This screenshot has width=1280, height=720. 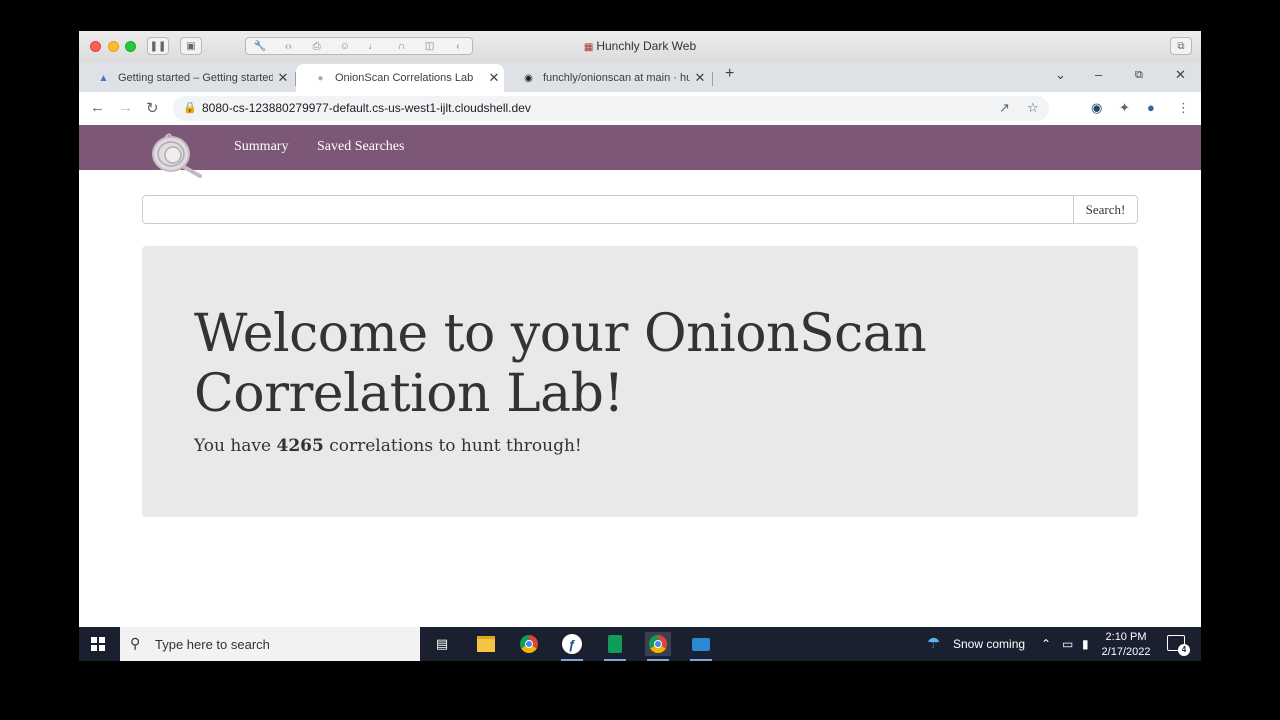 I want to click on site-navbar: Summary Saved Searches, so click(x=640, y=151).